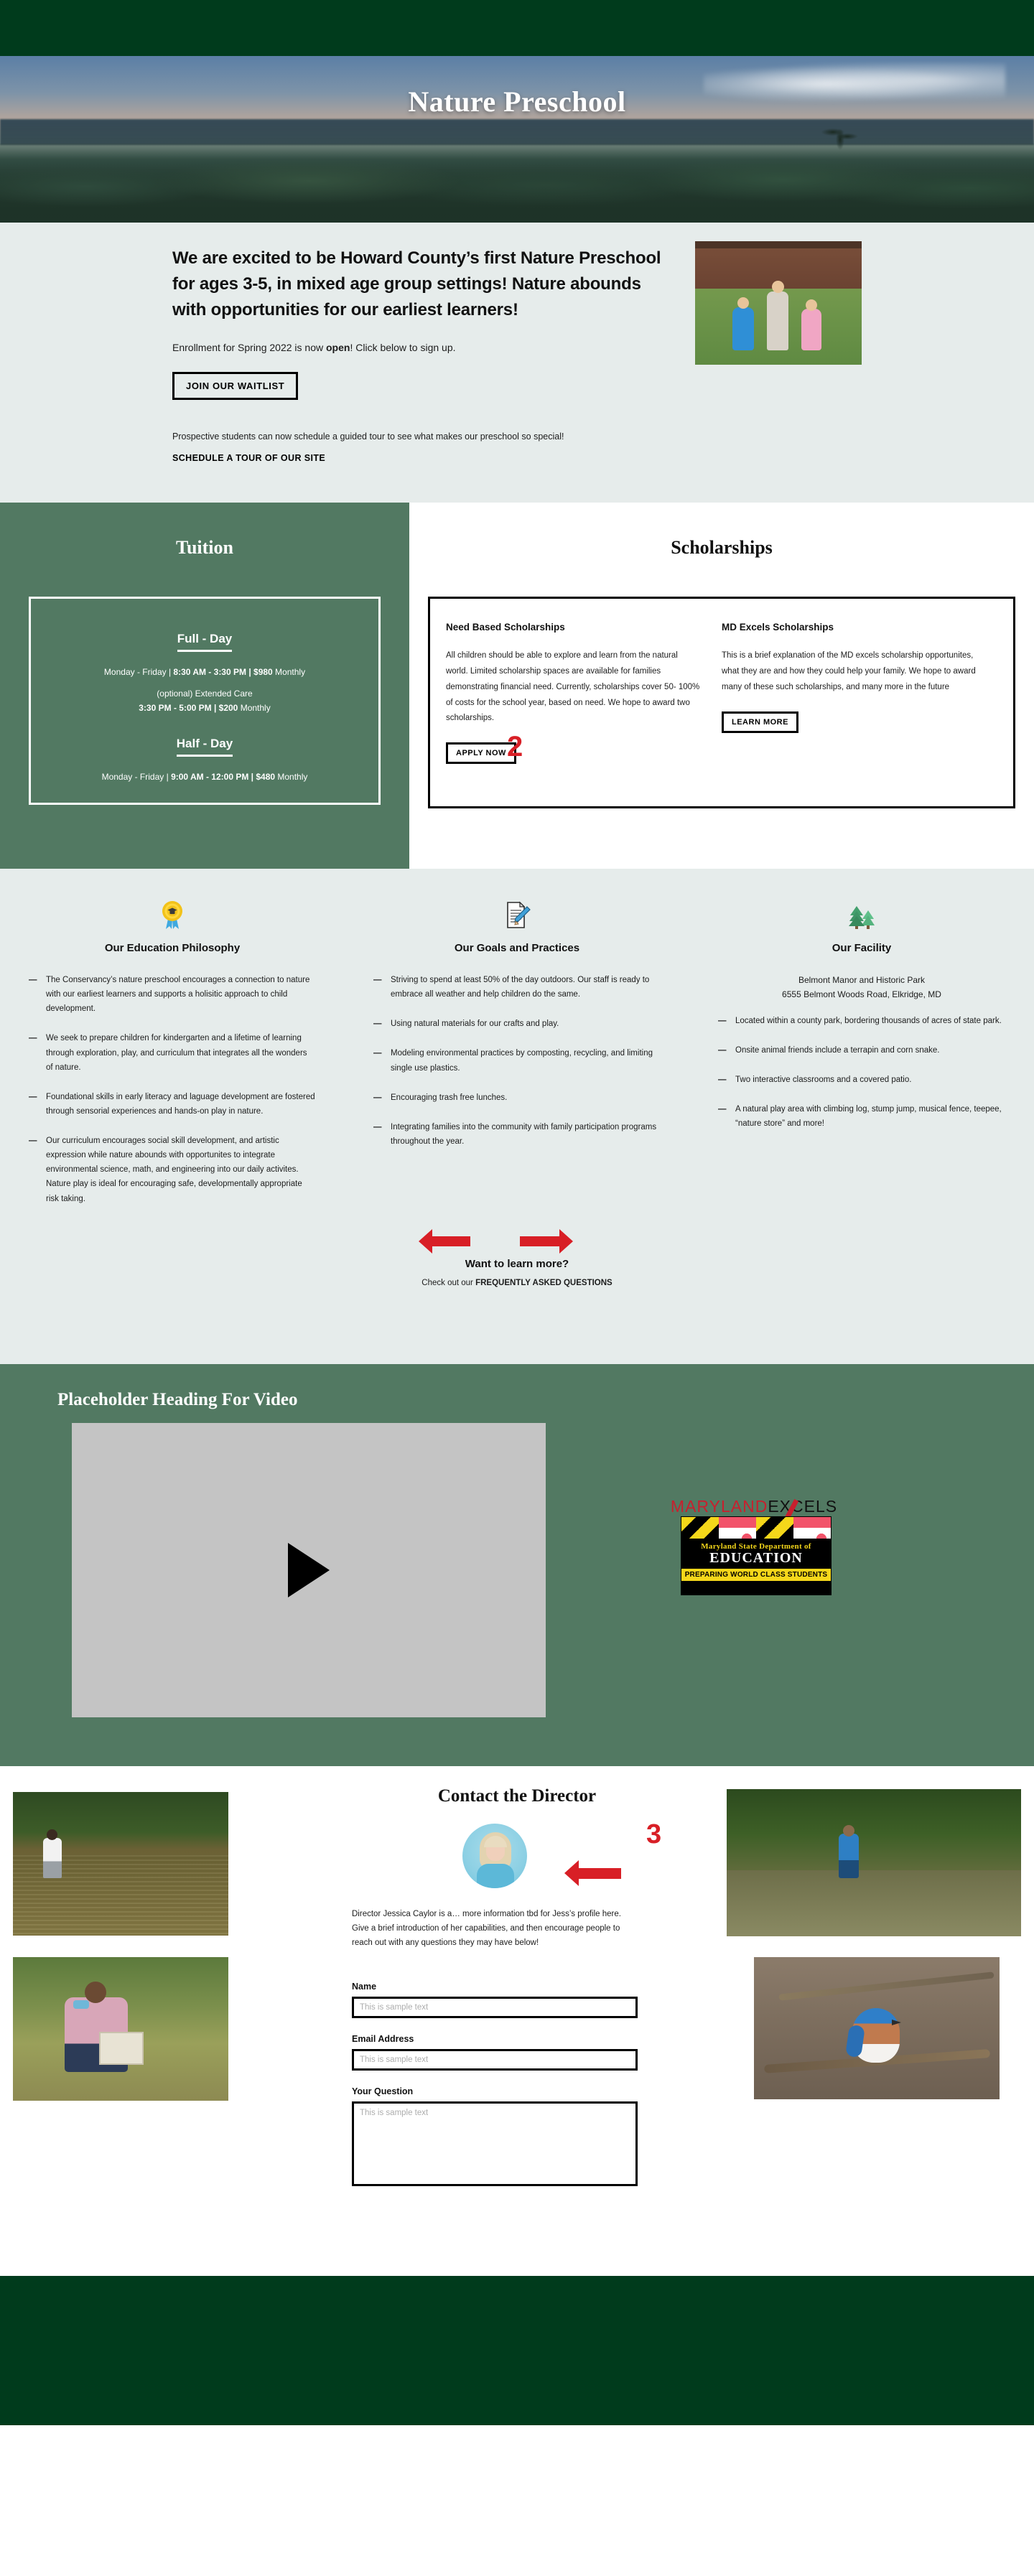 This screenshot has height=2576, width=1034. Describe the element at coordinates (481, 753) in the screenshot. I see `apply-now-button: APPLY NOW` at that location.